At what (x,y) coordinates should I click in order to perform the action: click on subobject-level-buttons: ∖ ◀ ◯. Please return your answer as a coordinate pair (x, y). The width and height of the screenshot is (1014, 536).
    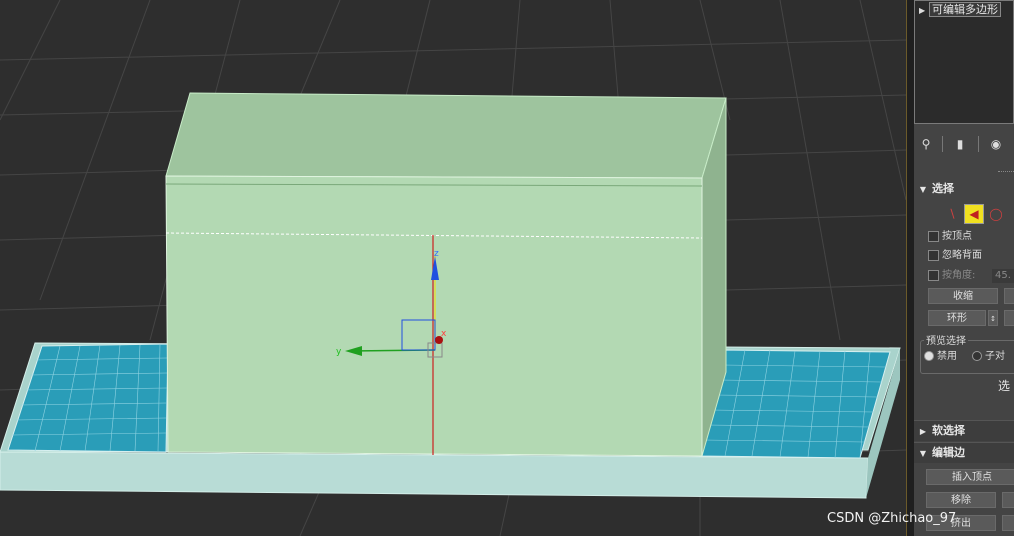
    Looking at the image, I should click on (976, 214).